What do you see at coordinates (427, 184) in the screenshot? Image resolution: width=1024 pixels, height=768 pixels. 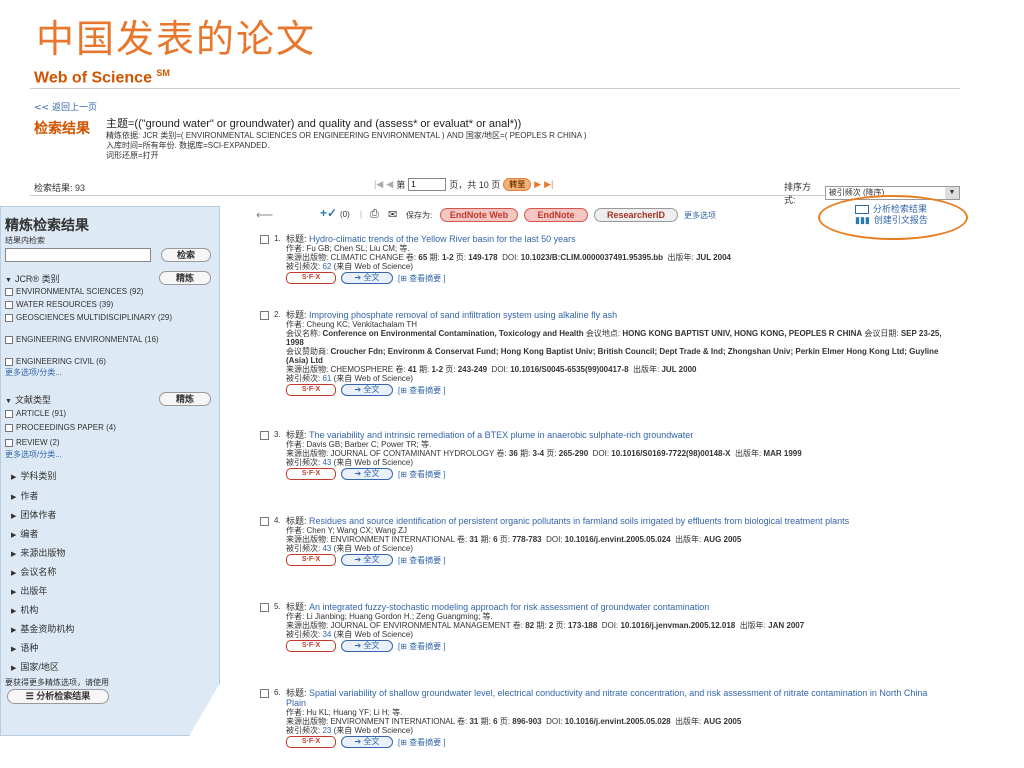 I see `page-input` at bounding box center [427, 184].